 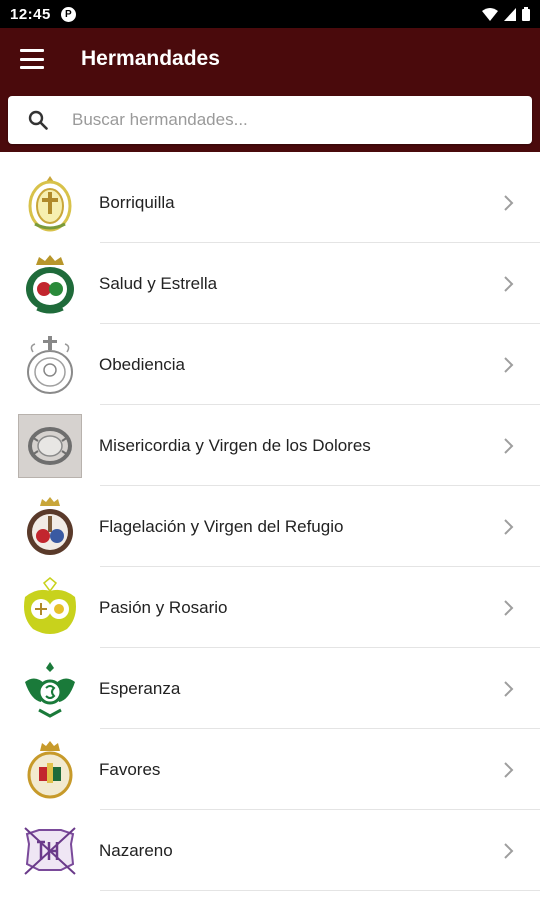 I want to click on crest-obediencia-icon, so click(x=50, y=365).